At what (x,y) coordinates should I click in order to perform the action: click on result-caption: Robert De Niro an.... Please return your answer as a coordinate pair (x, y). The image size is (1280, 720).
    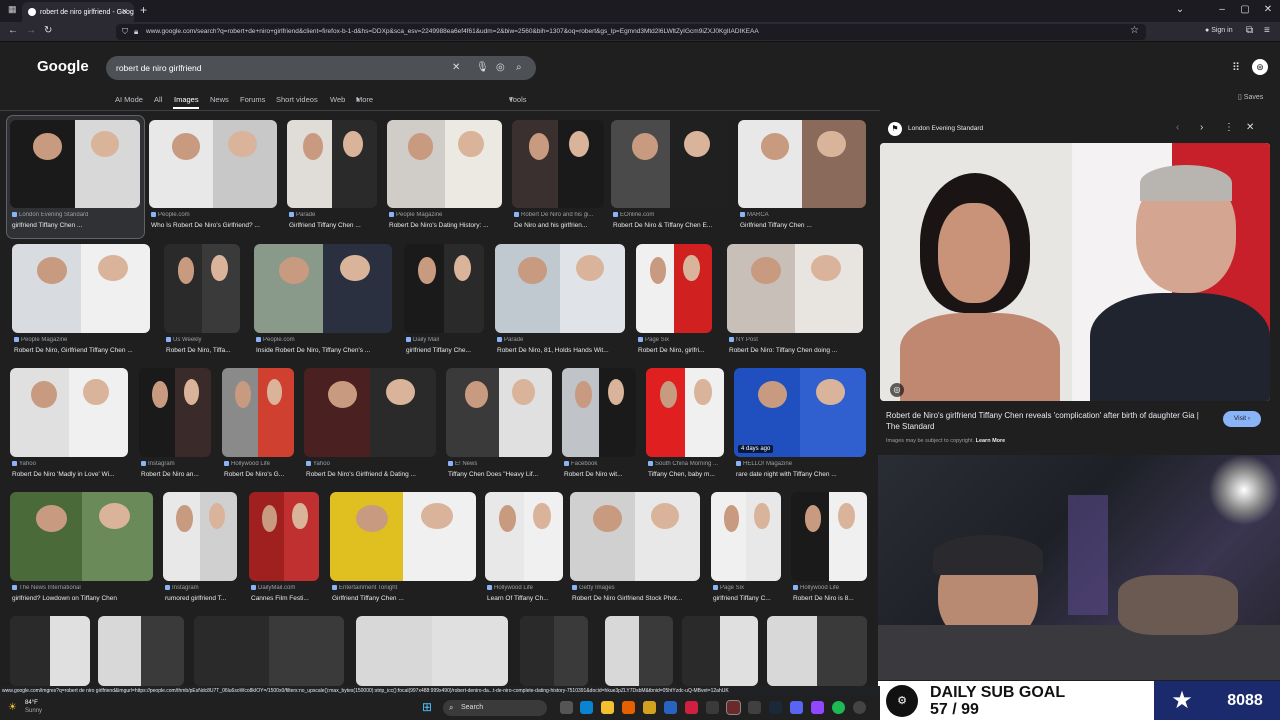
    Looking at the image, I should click on (177, 474).